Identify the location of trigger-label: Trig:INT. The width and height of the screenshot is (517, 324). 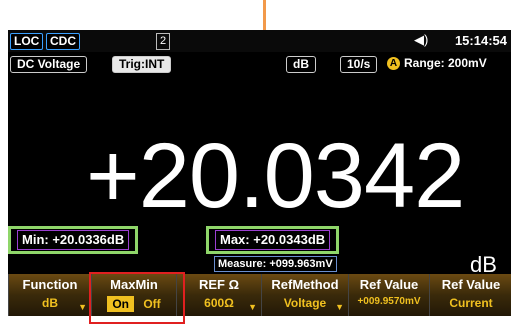
(142, 64).